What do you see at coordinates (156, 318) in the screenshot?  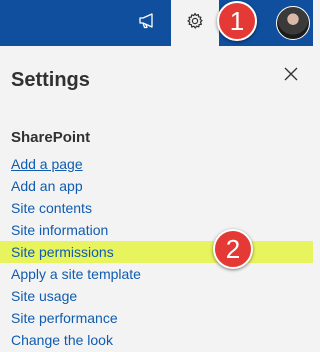 I see `link-site-performance: Site performance` at bounding box center [156, 318].